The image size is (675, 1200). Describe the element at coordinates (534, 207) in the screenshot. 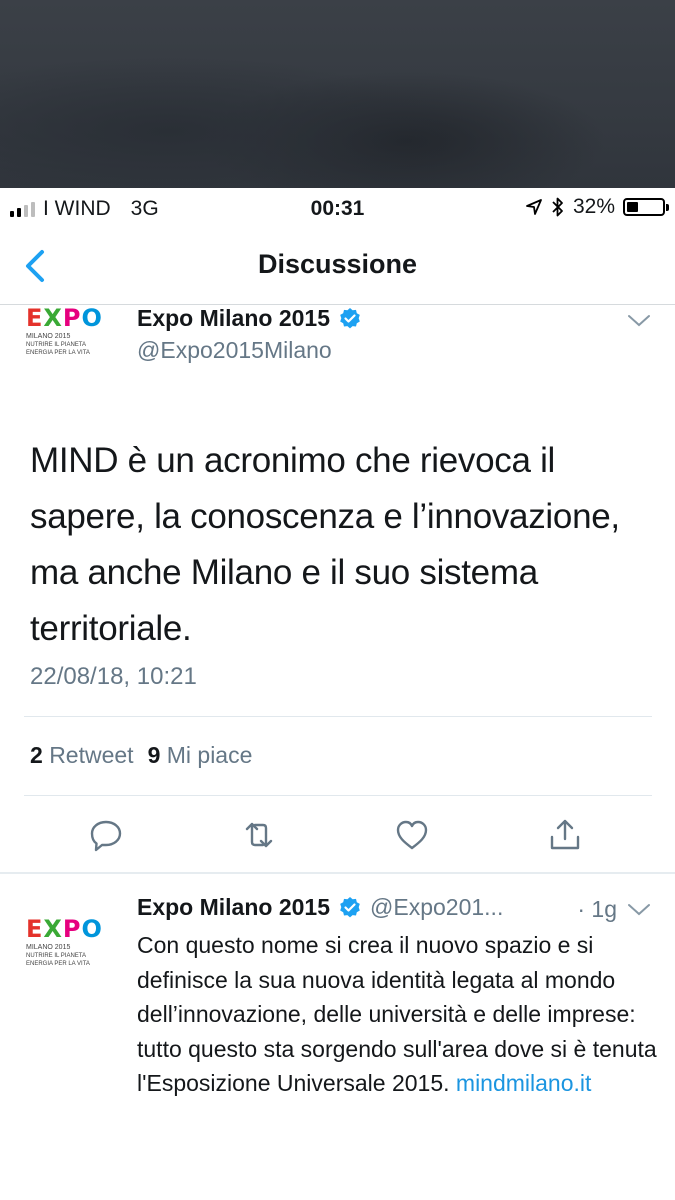

I see `location-arrow-icon` at that location.